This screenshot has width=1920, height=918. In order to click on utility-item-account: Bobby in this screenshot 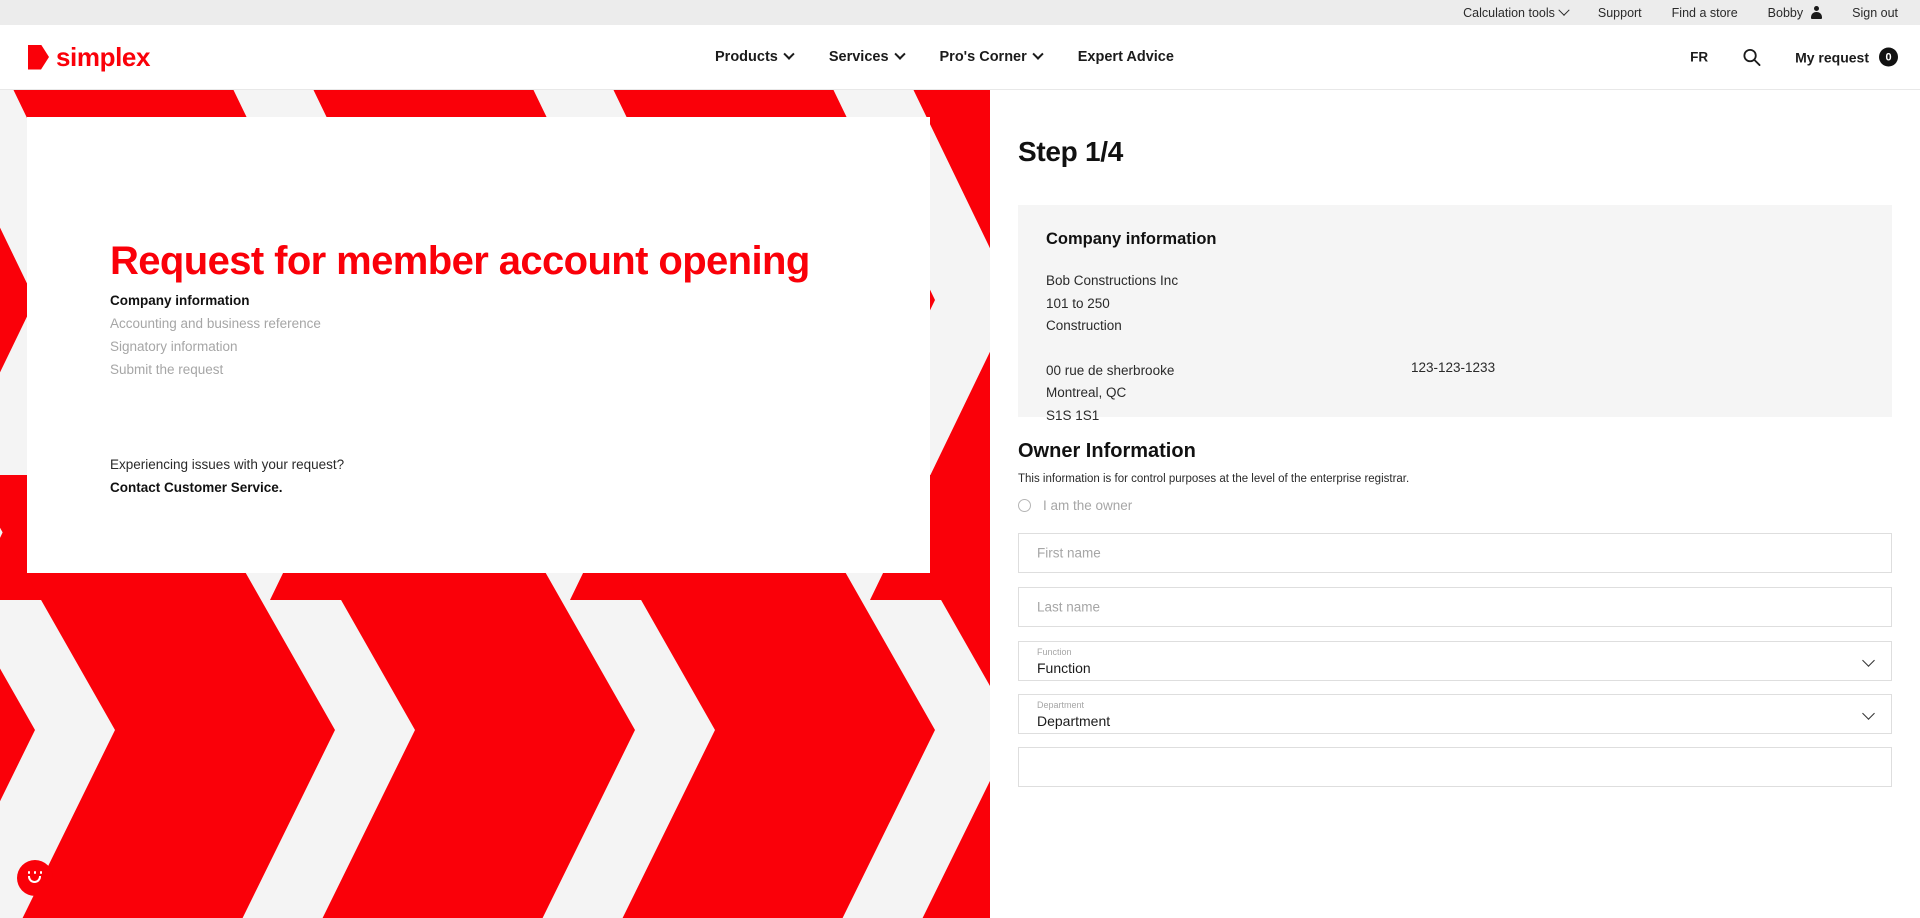, I will do `click(1795, 13)`.